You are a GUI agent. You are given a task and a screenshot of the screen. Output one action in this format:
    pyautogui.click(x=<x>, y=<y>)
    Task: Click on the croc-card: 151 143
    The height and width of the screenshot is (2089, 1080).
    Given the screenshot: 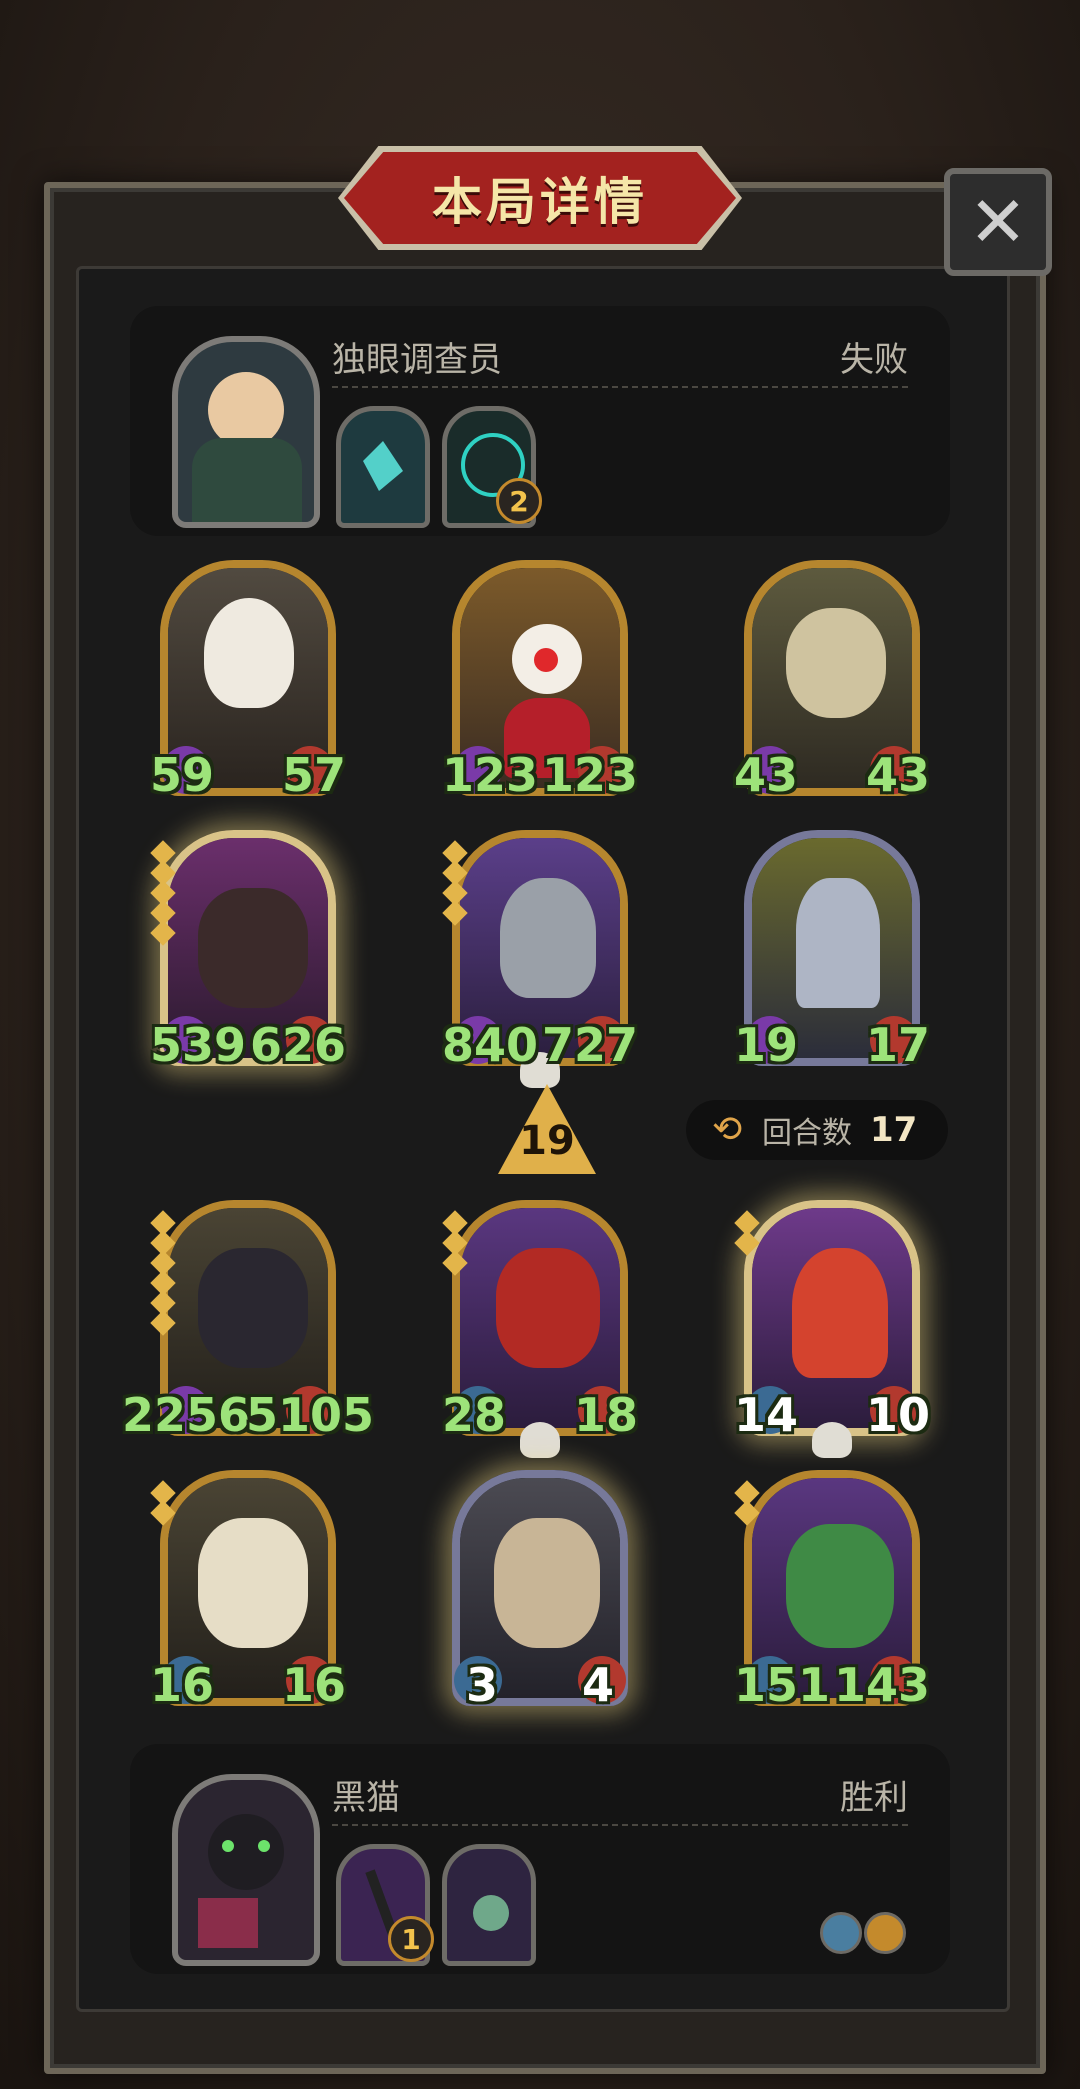 What is the action you would take?
    pyautogui.click(x=832, y=1591)
    